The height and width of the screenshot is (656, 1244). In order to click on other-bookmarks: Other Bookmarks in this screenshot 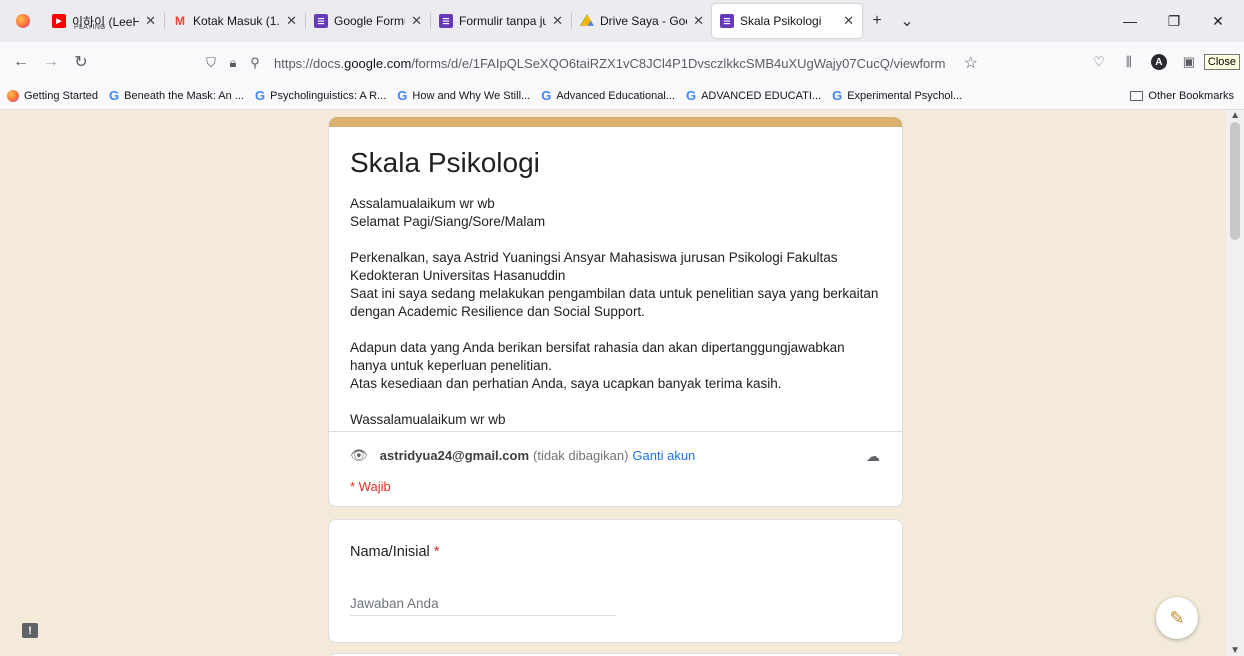, I will do `click(1182, 96)`.